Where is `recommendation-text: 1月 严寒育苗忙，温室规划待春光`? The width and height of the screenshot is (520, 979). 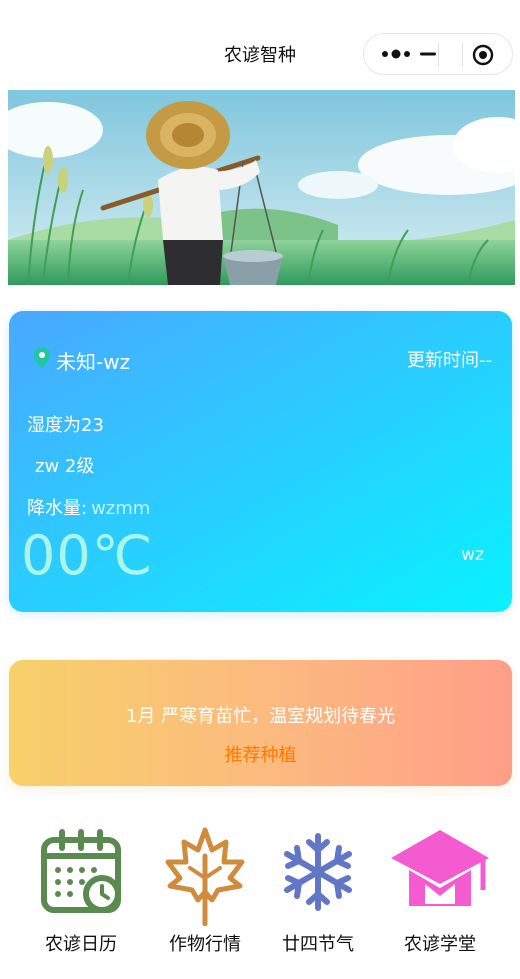 recommendation-text: 1月 严寒育苗忙，温室规划待春光 is located at coordinates (260, 716).